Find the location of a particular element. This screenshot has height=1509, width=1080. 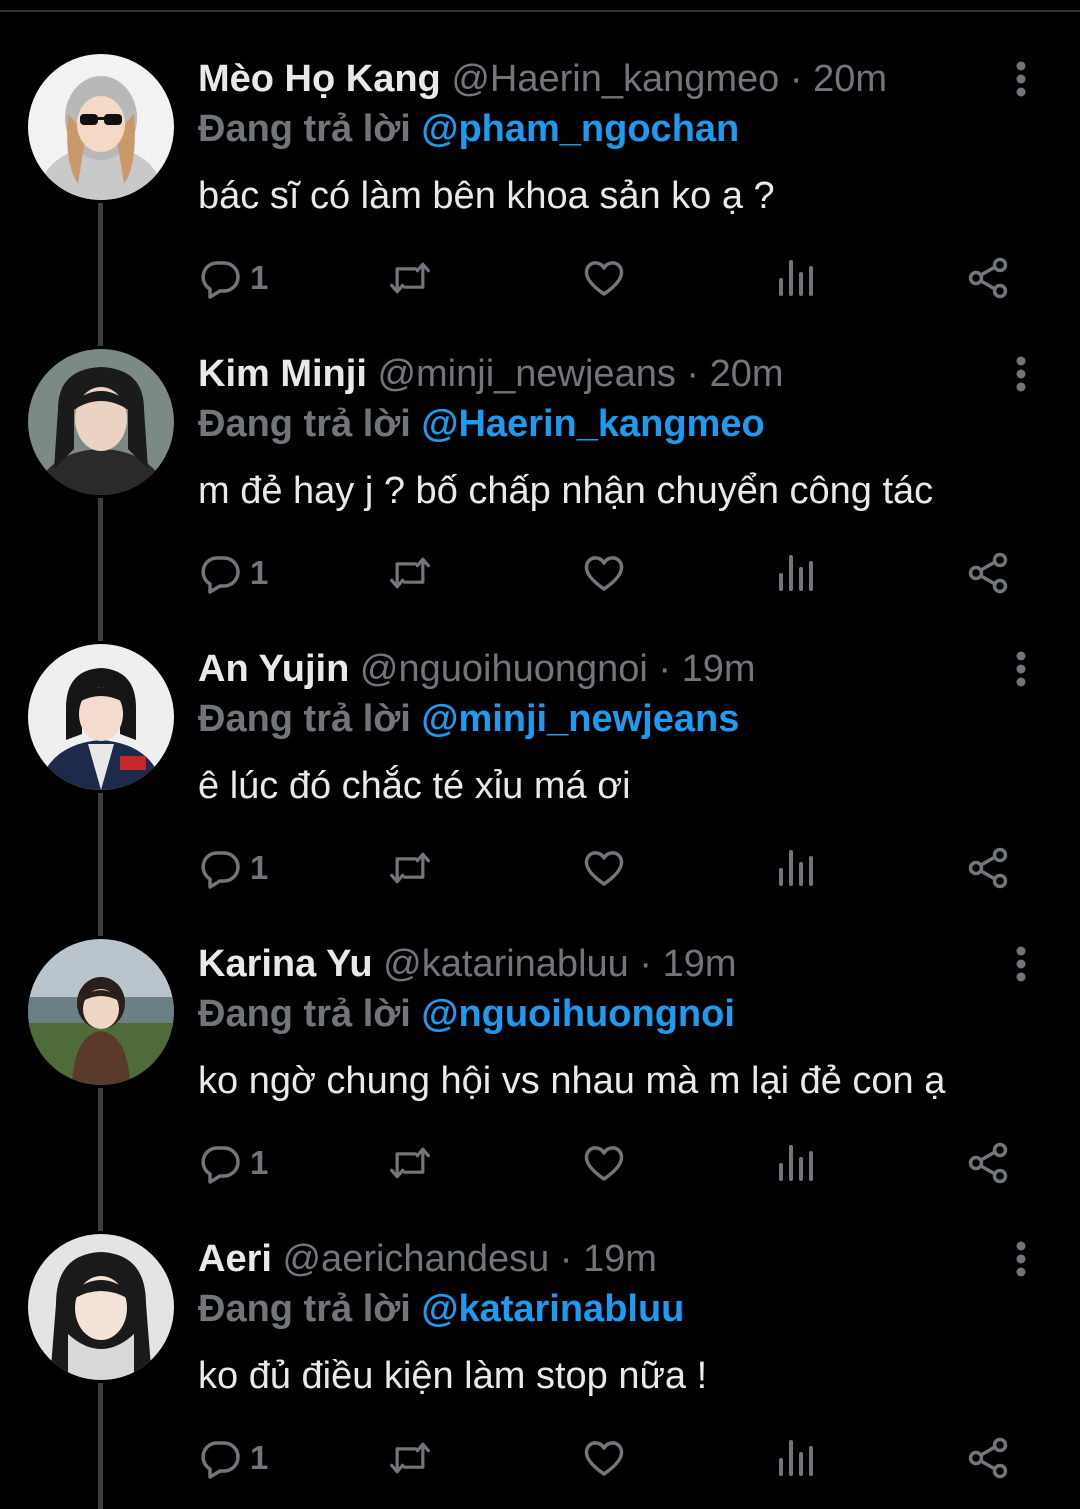

tweet-header: Kim Minji @minji_newjeans · 20m is located at coordinates (491, 374).